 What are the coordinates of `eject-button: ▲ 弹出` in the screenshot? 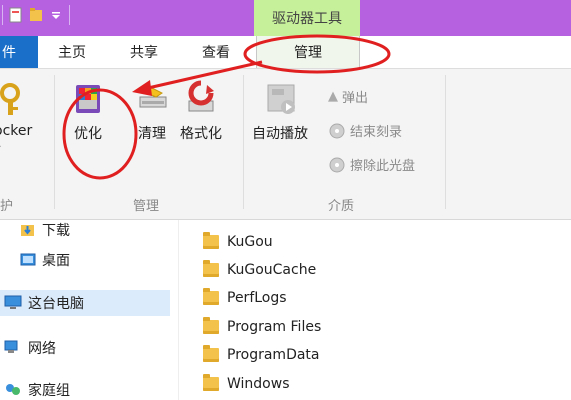 It's located at (348, 96).